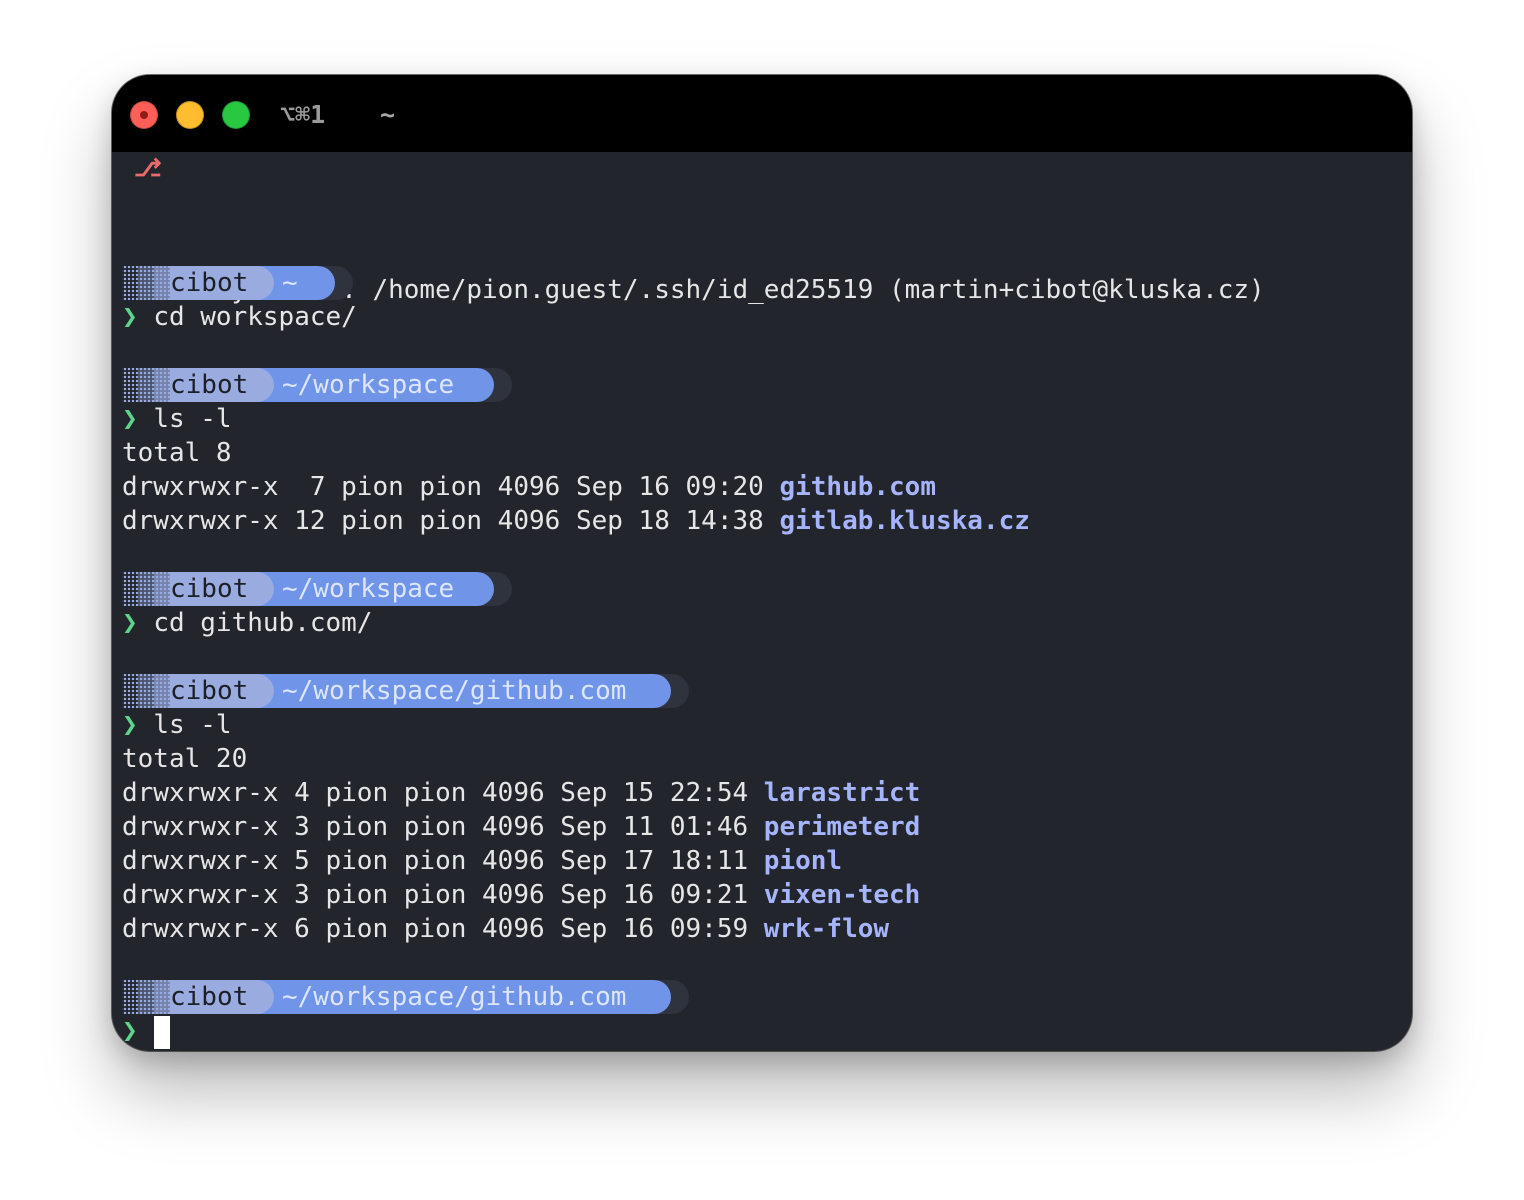 This screenshot has width=1524, height=1200. I want to click on directory-name: pionl, so click(803, 861).